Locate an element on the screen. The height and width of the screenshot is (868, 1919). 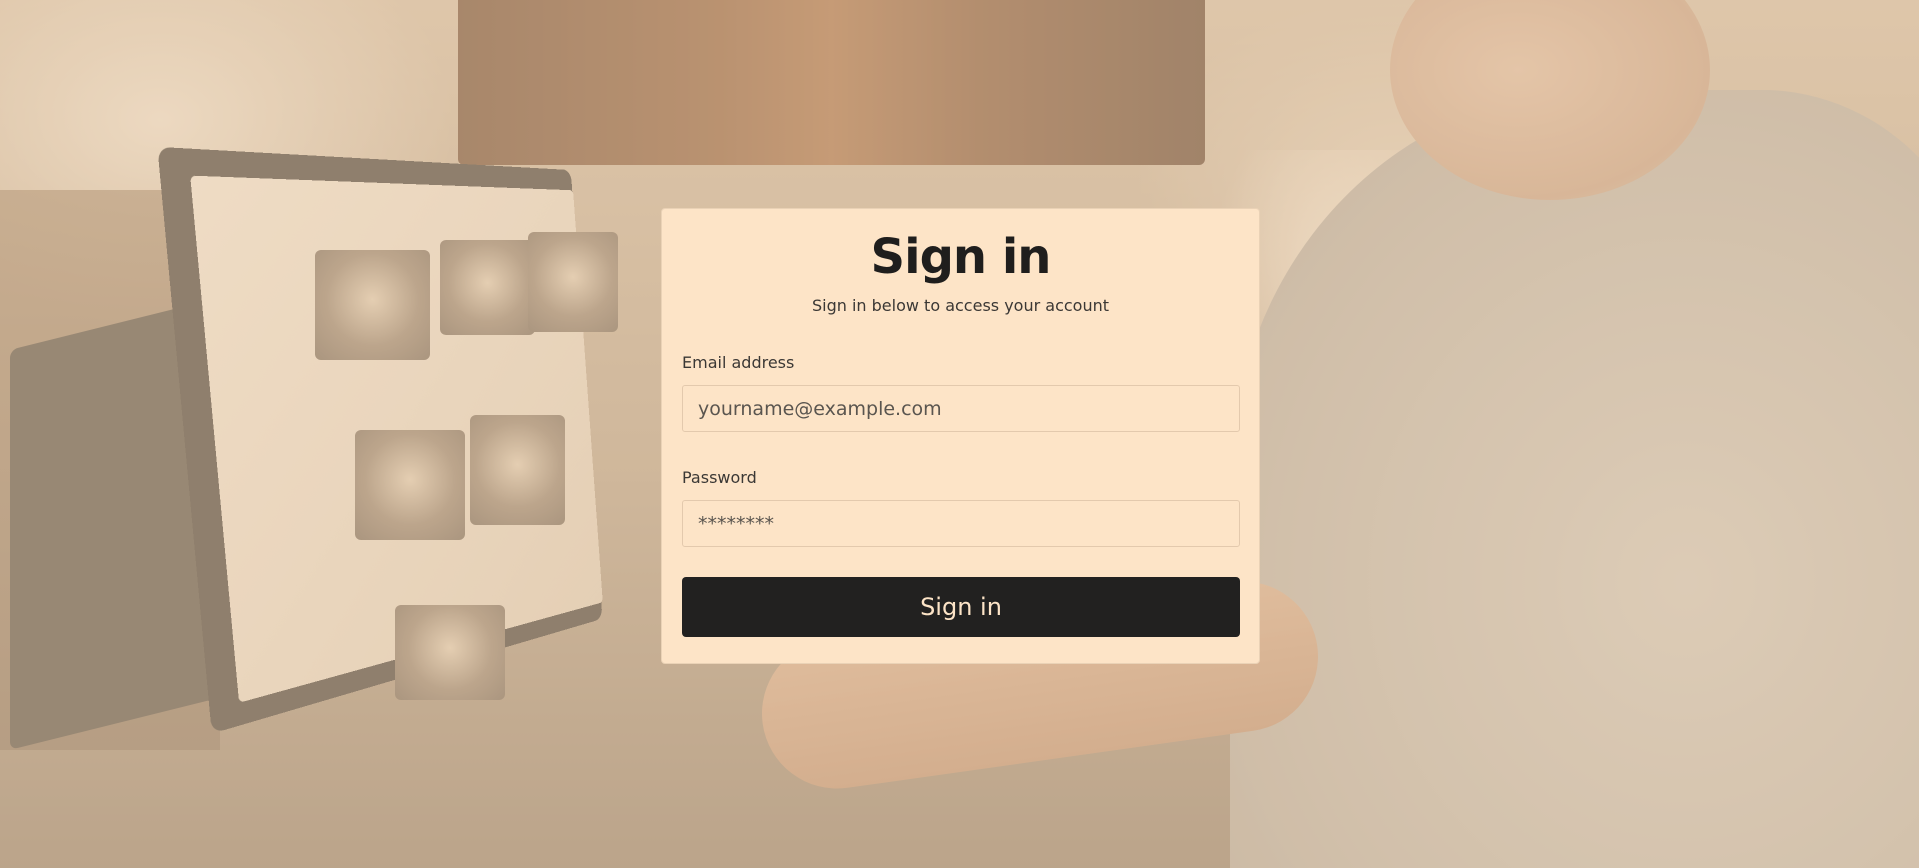
signin-button: Sign in is located at coordinates (961, 607).